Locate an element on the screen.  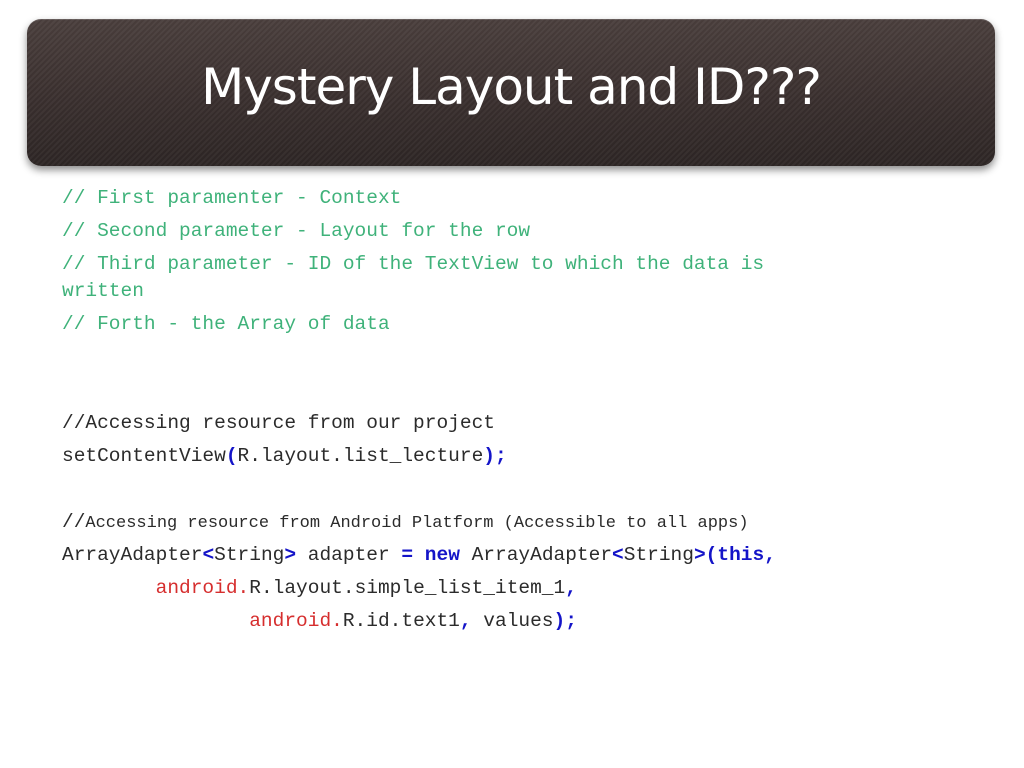
layout-reference: R.layout.simple_list_item_1 is located at coordinates (407, 588).